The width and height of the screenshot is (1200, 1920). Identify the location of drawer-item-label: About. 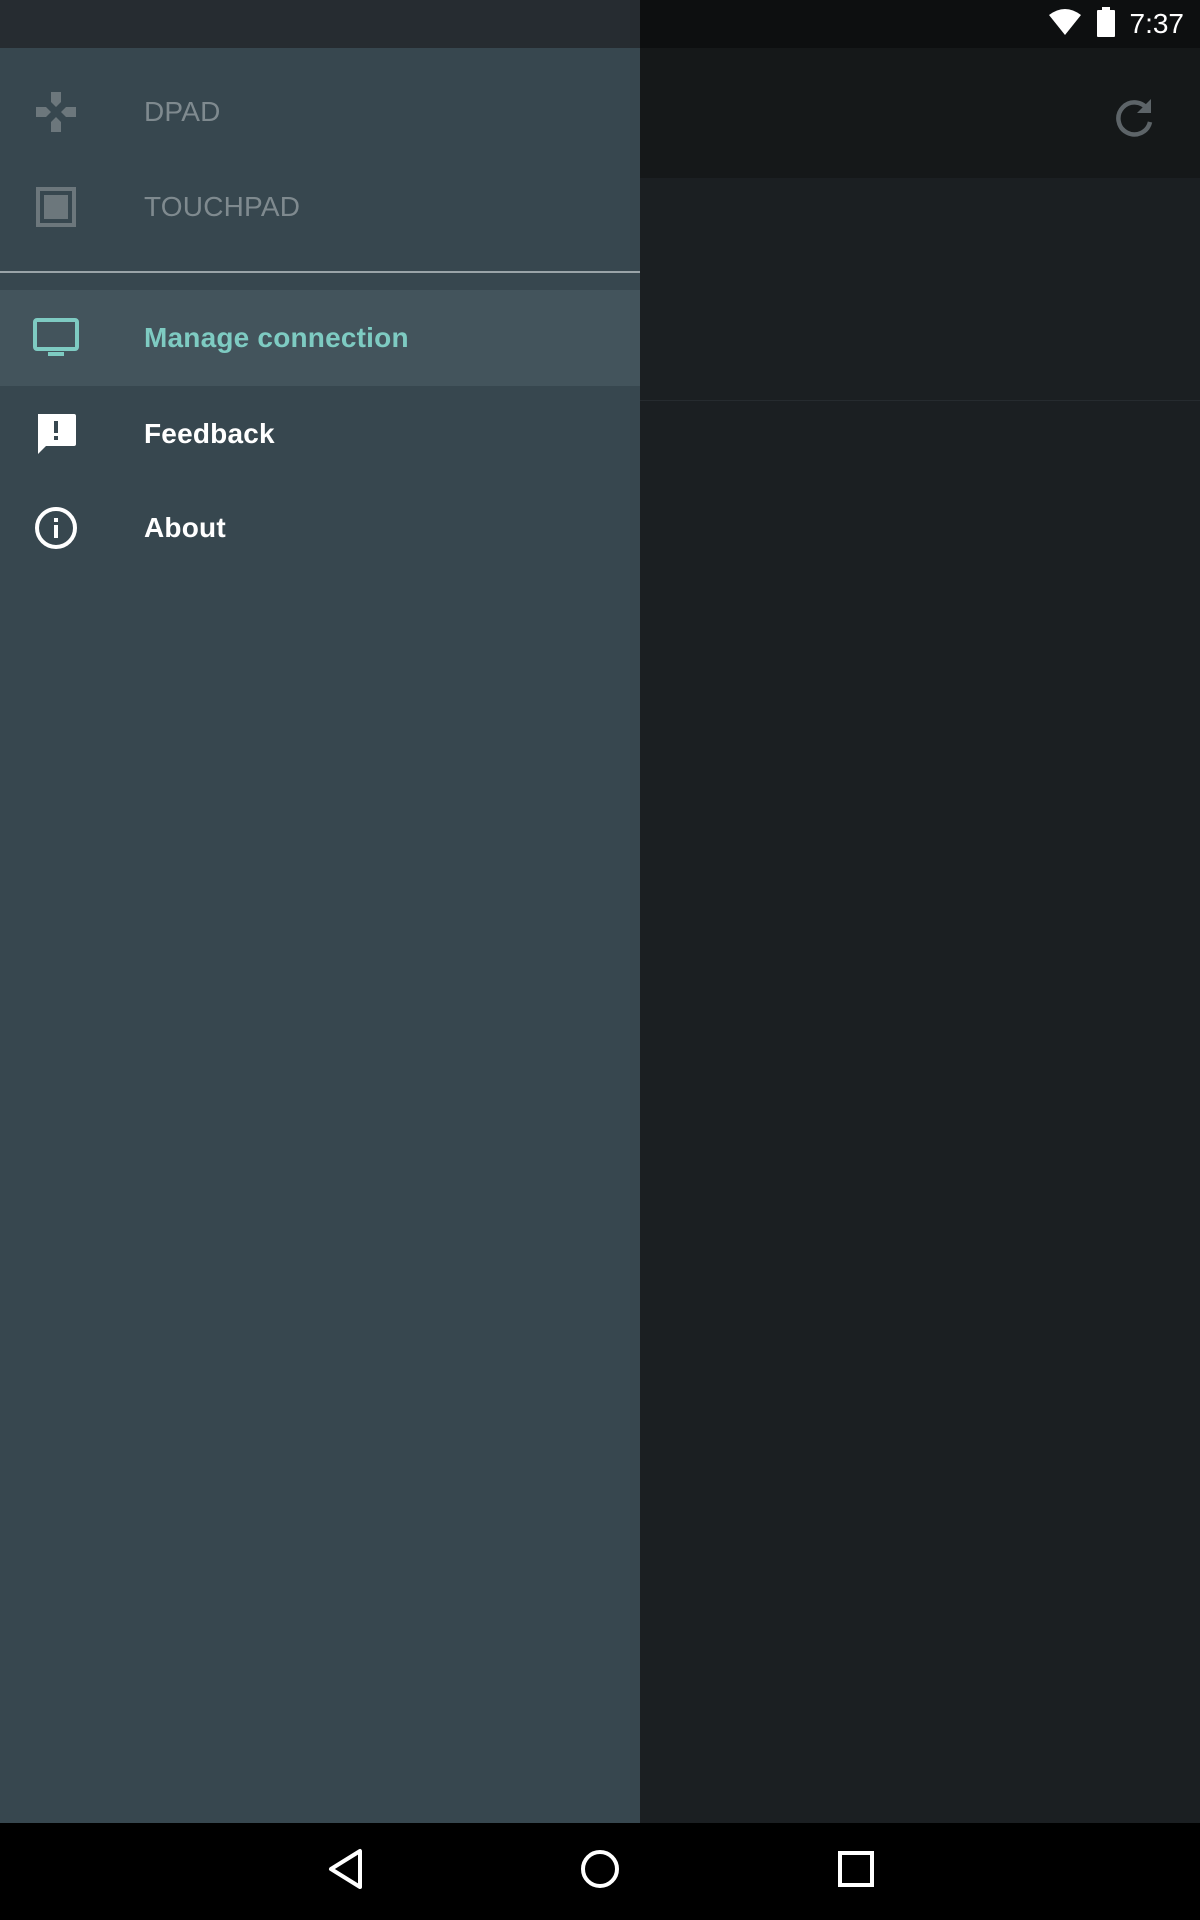
(185, 527).